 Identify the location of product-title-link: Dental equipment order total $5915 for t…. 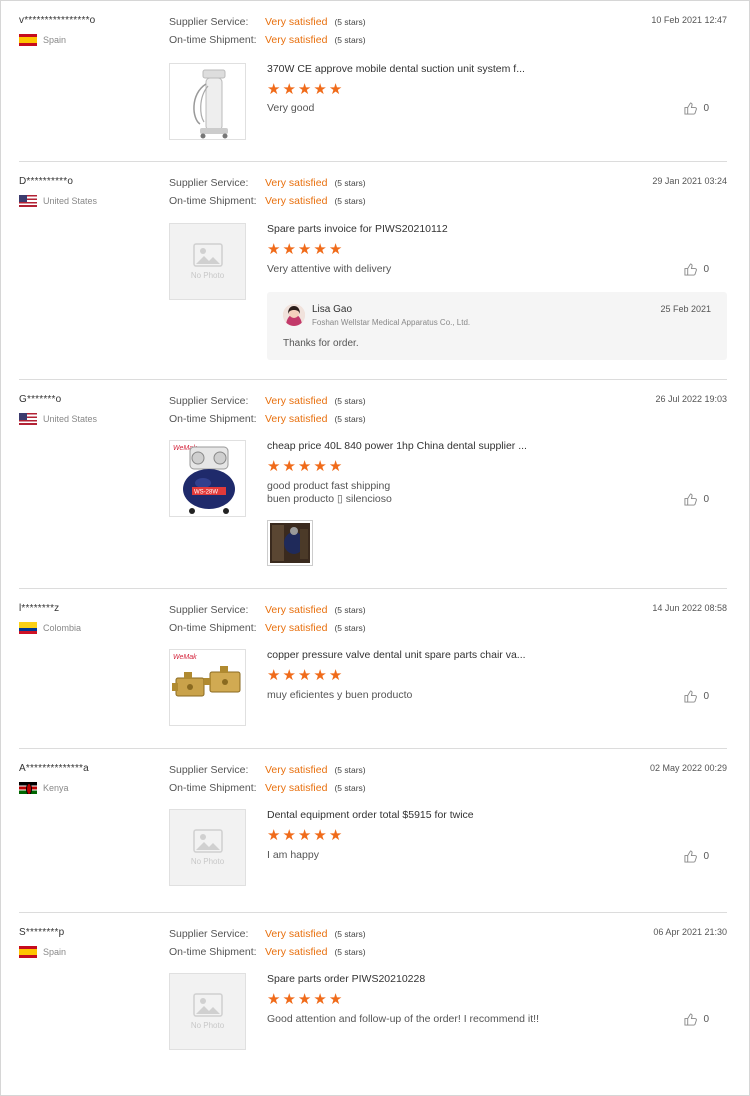
(370, 815).